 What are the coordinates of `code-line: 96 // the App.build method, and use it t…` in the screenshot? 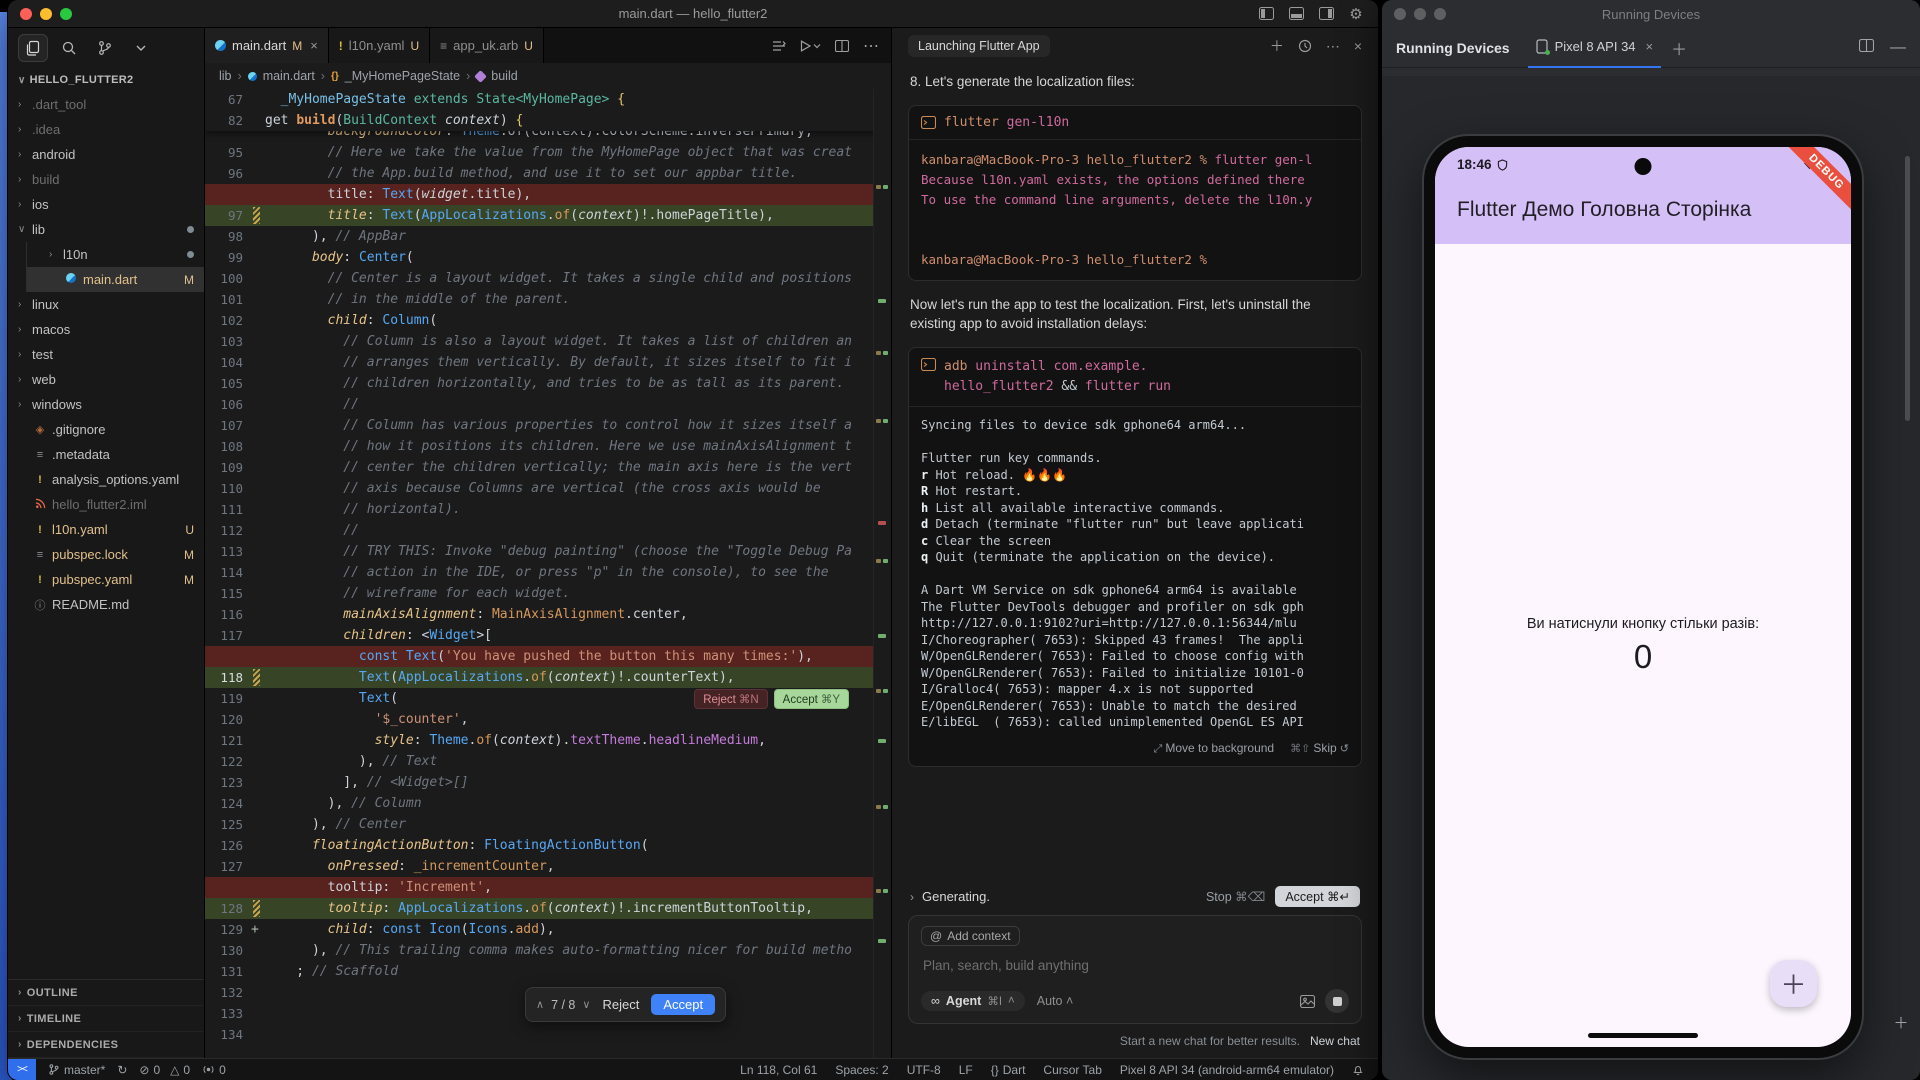 It's located at (548, 173).